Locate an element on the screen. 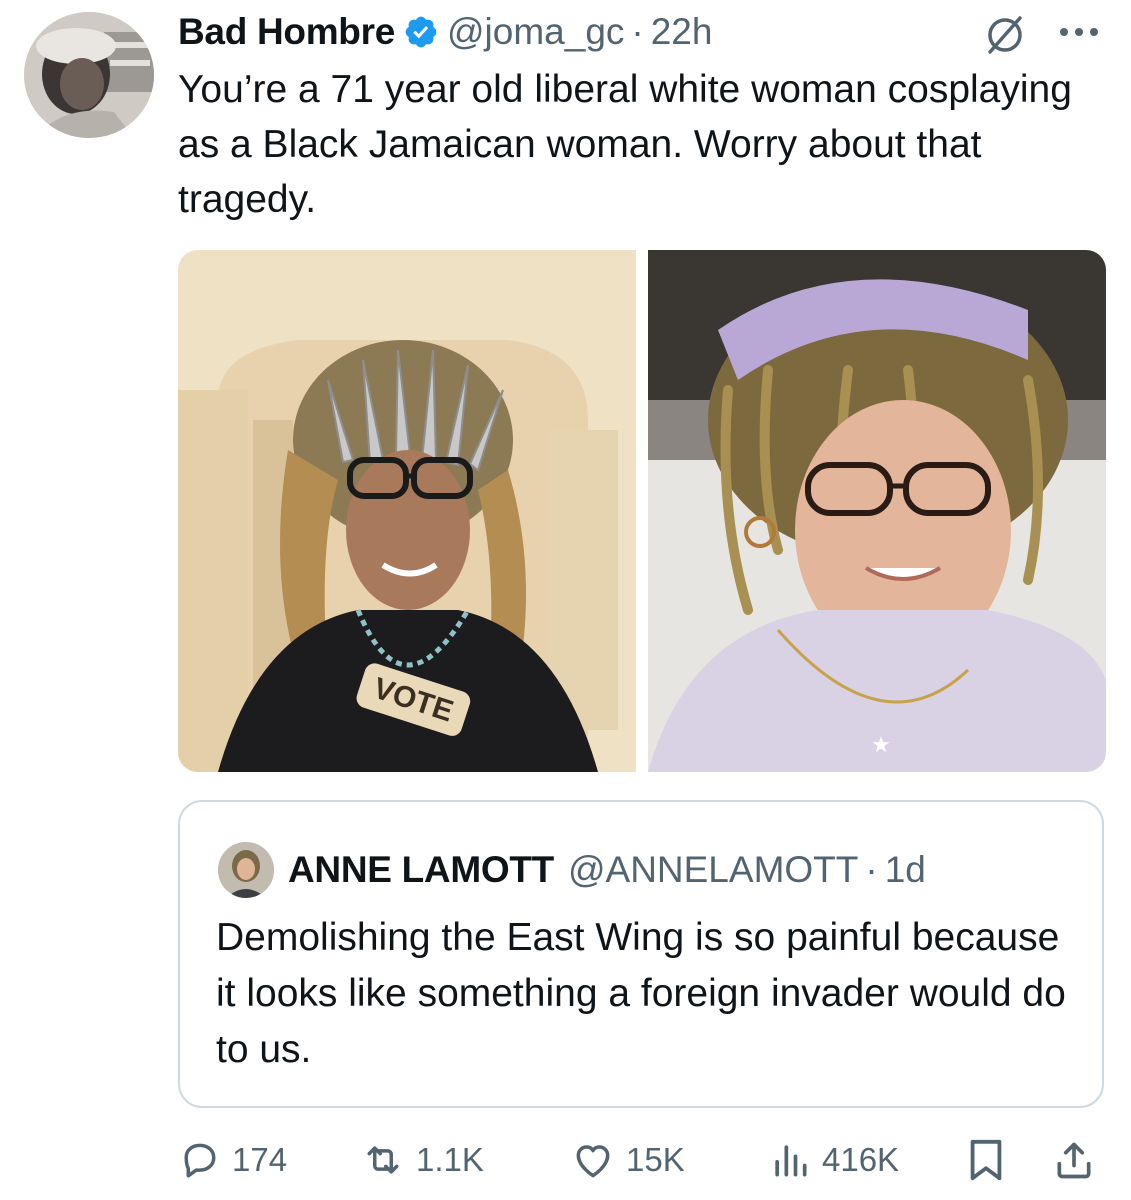 This screenshot has height=1200, width=1131. tweet-time: 22h is located at coordinates (682, 32).